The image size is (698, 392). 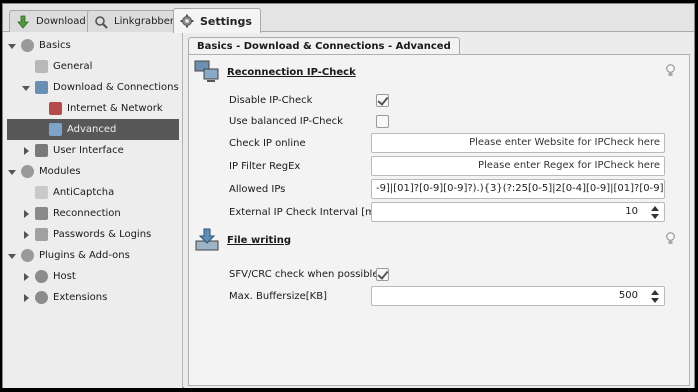 I want to click on reconnect-icon, so click(x=41, y=213).